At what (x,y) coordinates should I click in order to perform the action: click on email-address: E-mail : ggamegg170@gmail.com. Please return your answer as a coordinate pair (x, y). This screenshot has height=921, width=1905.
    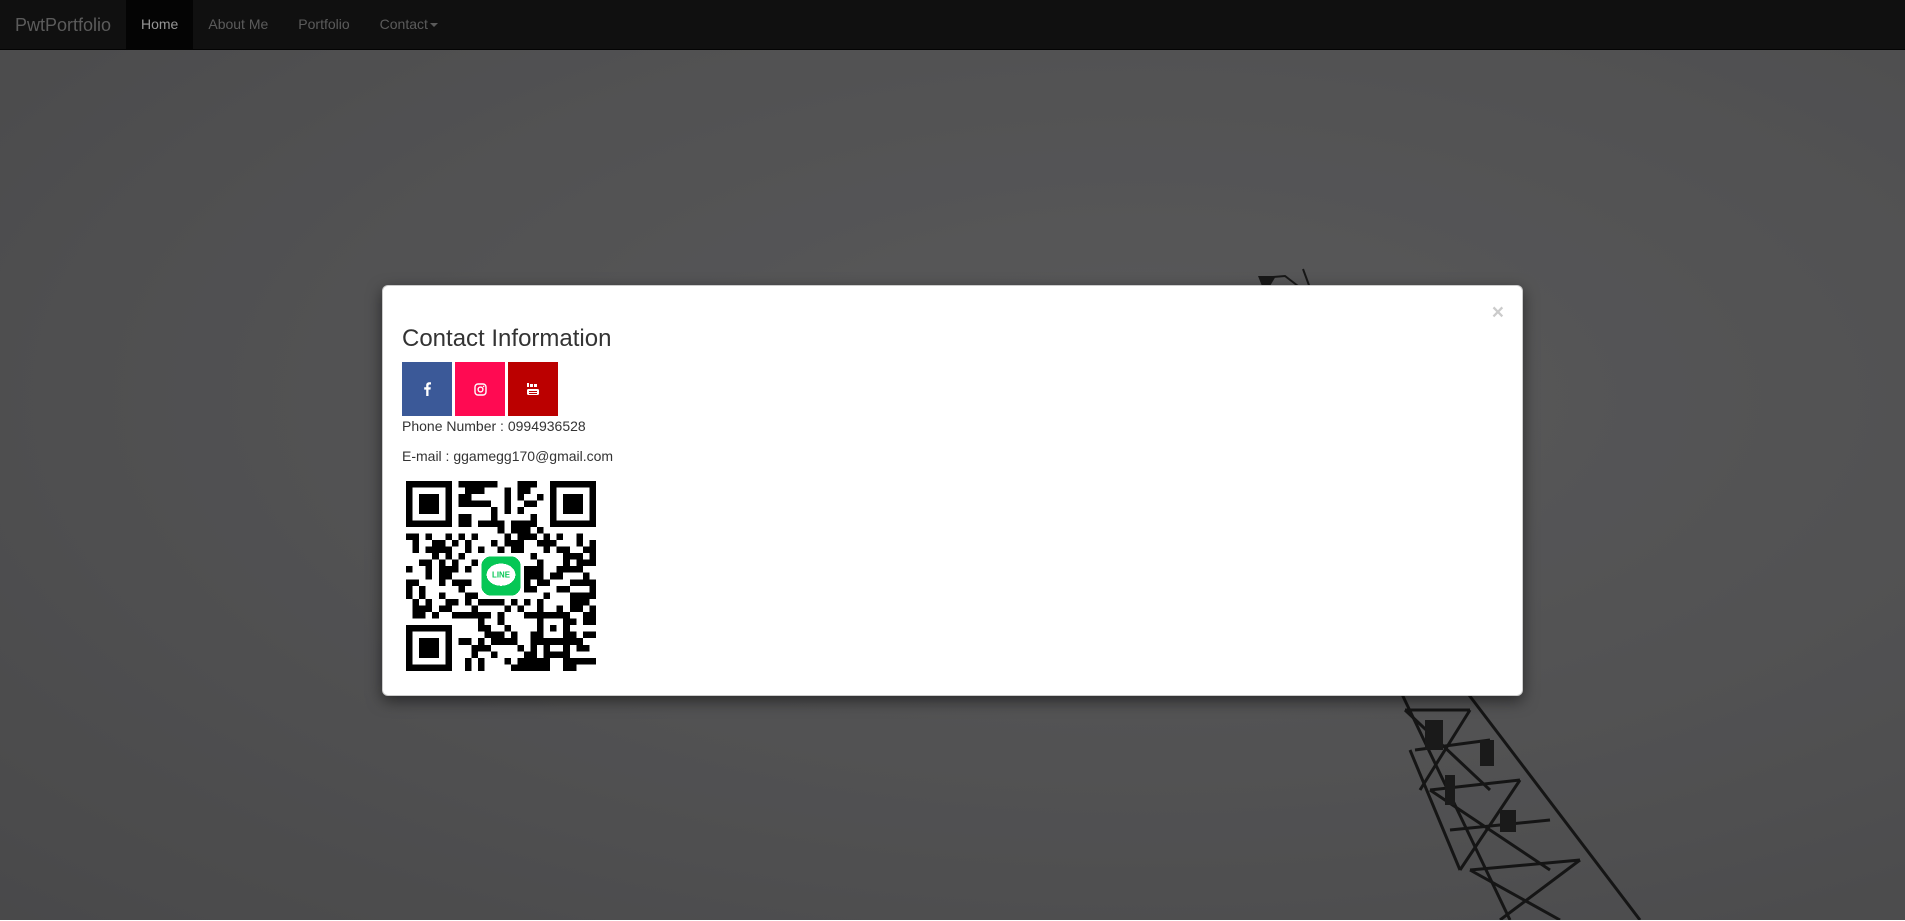
    Looking at the image, I should click on (508, 456).